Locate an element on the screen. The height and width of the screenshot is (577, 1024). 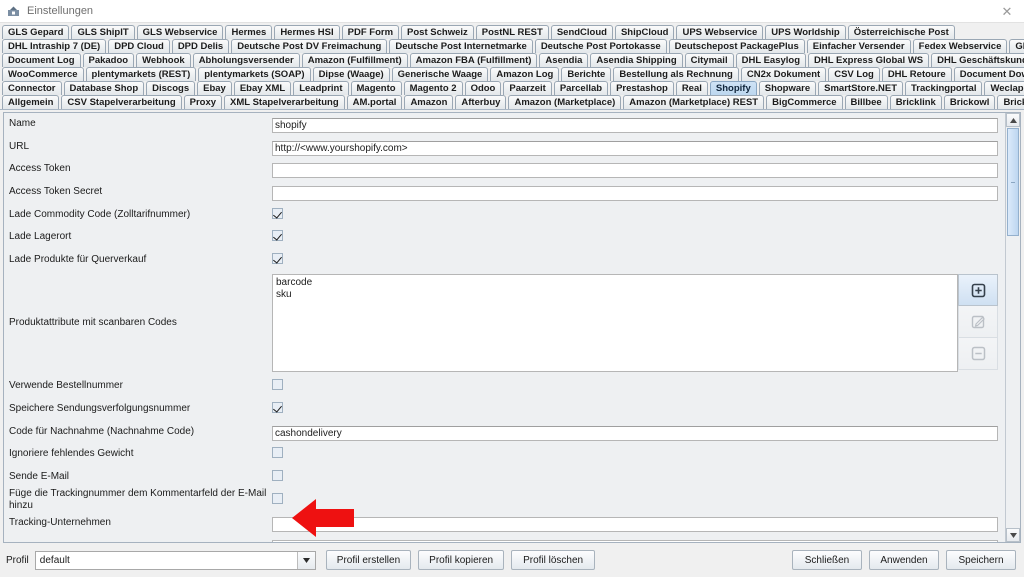
tab-plentymarkets-soap: plentymarkets (SOAP) is located at coordinates (254, 74).